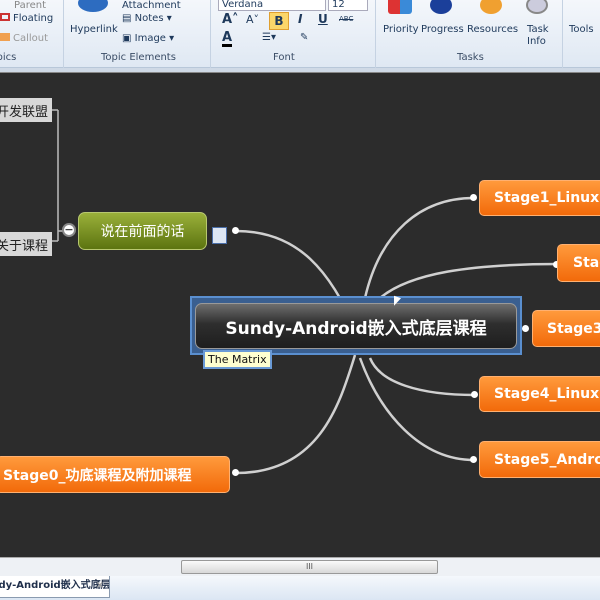 The image size is (600, 600). What do you see at coordinates (33, 18) in the screenshot?
I see `floating-label: Floating` at bounding box center [33, 18].